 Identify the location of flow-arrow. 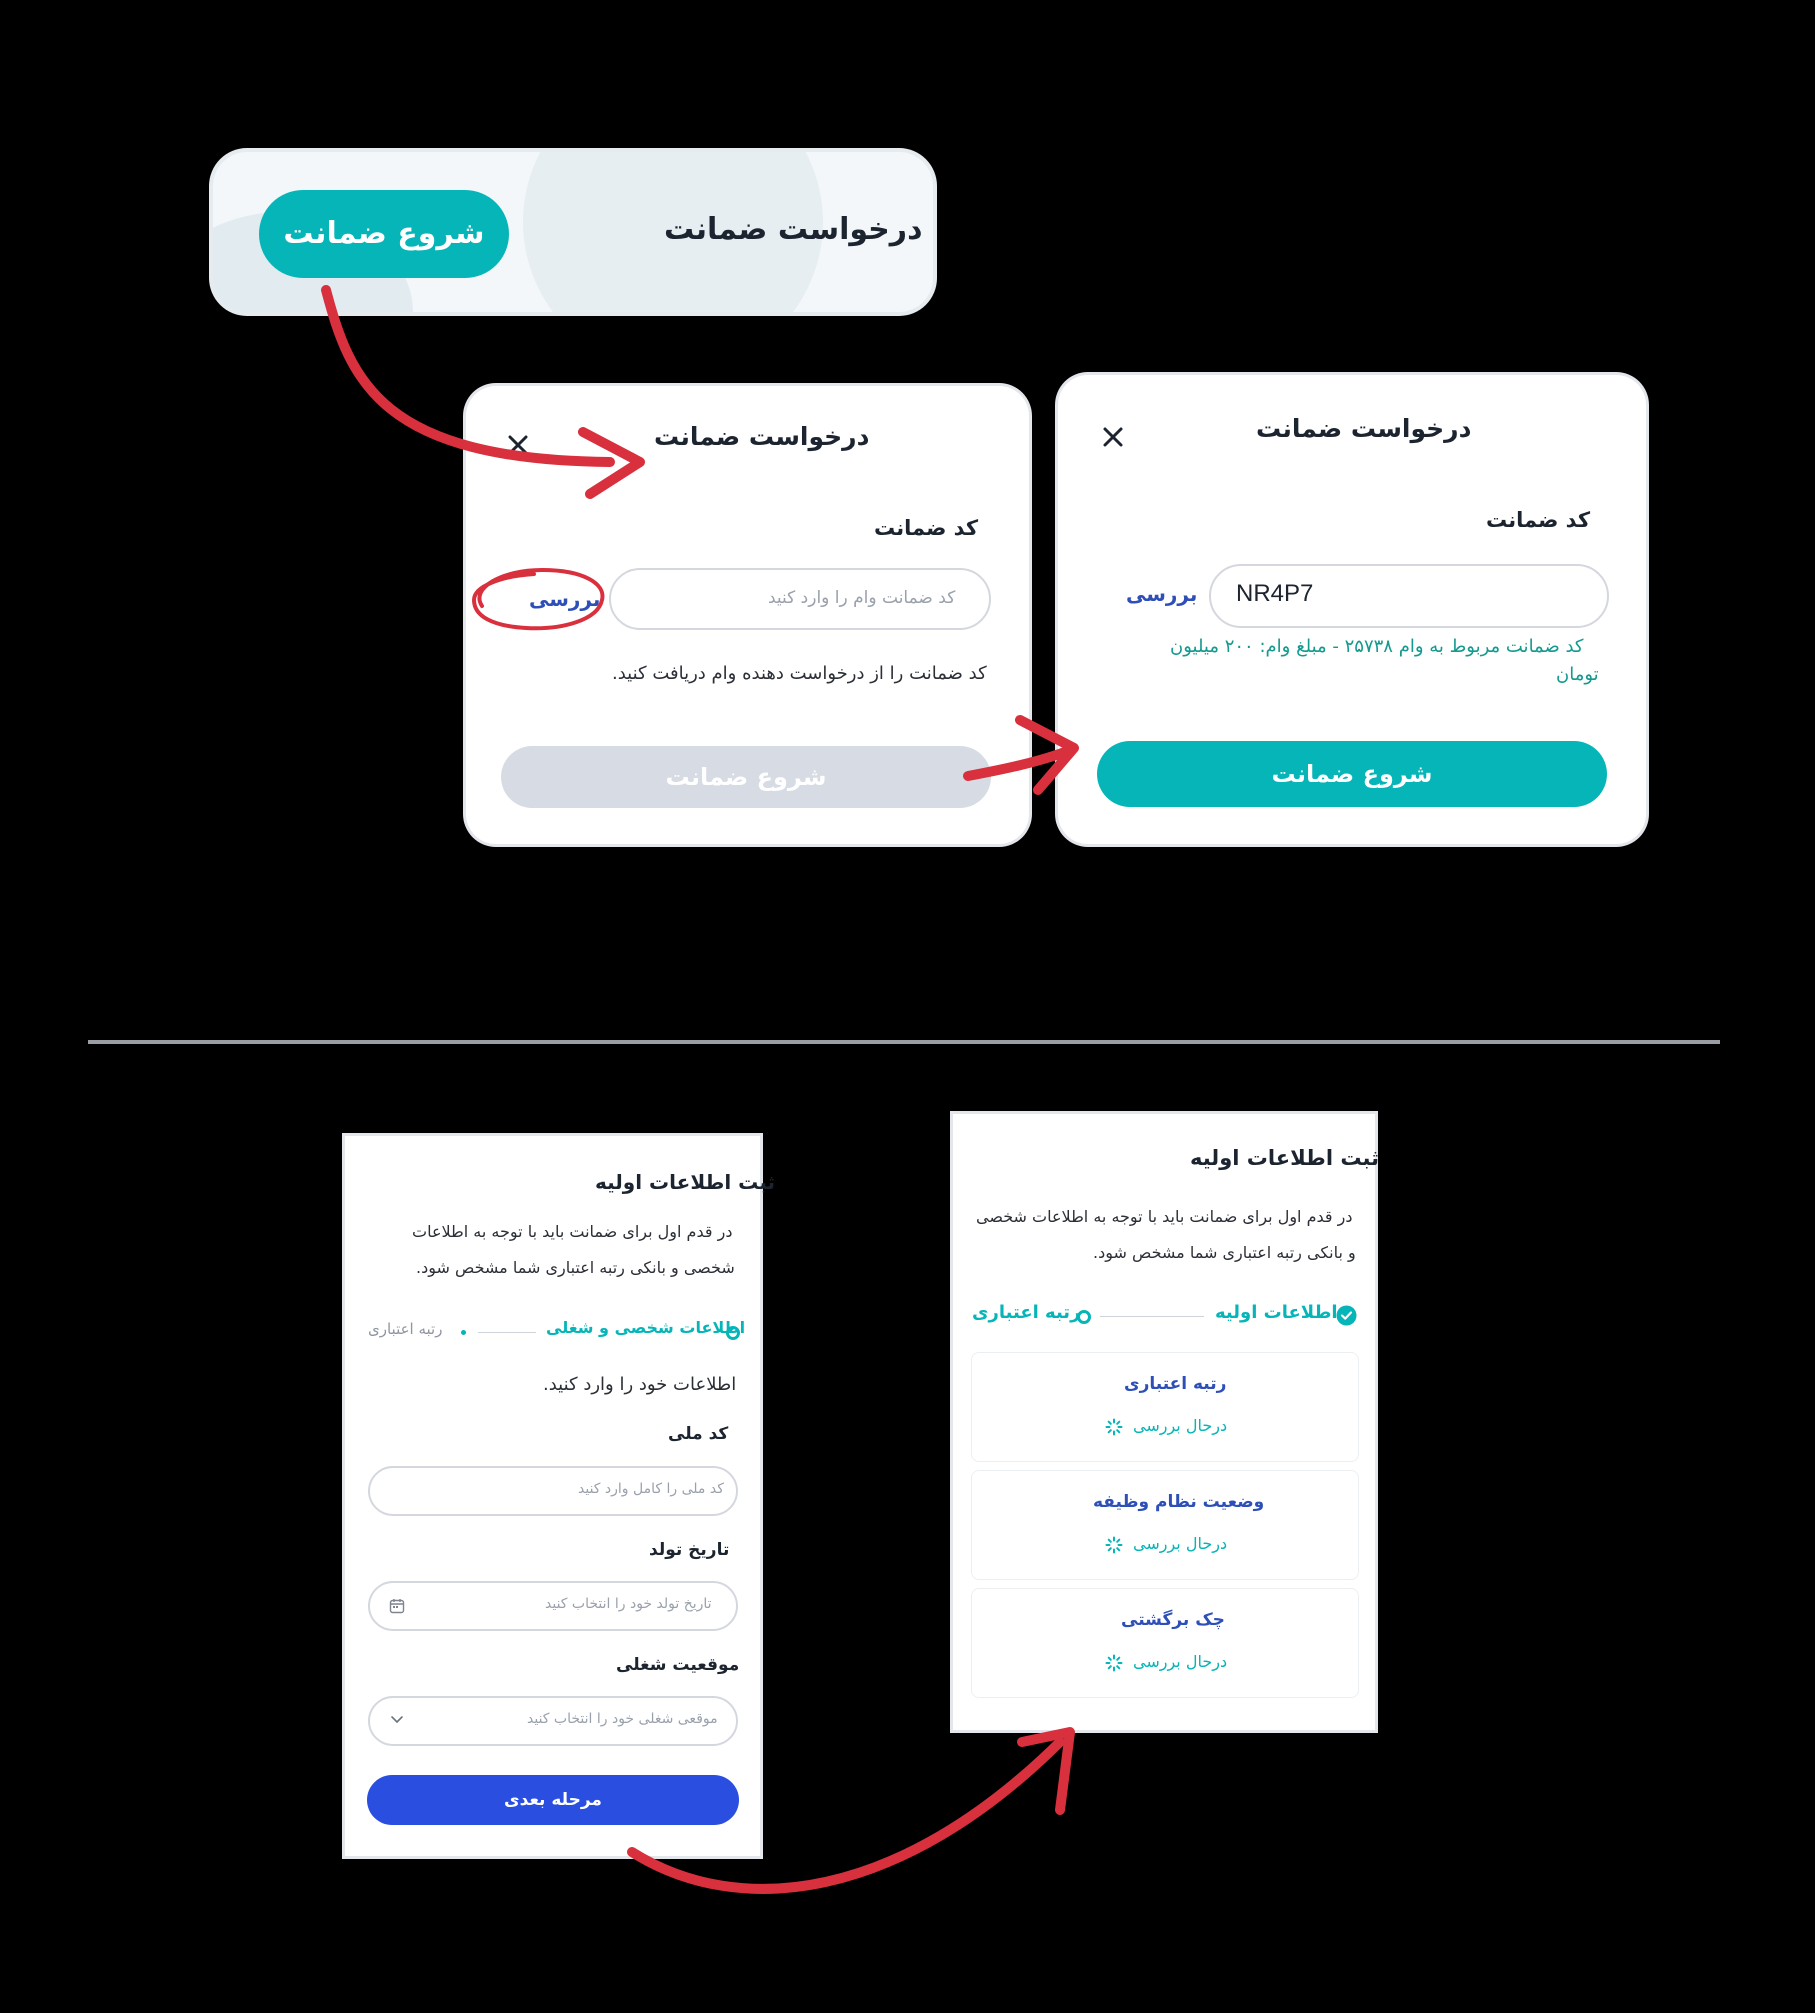
(851, 1810).